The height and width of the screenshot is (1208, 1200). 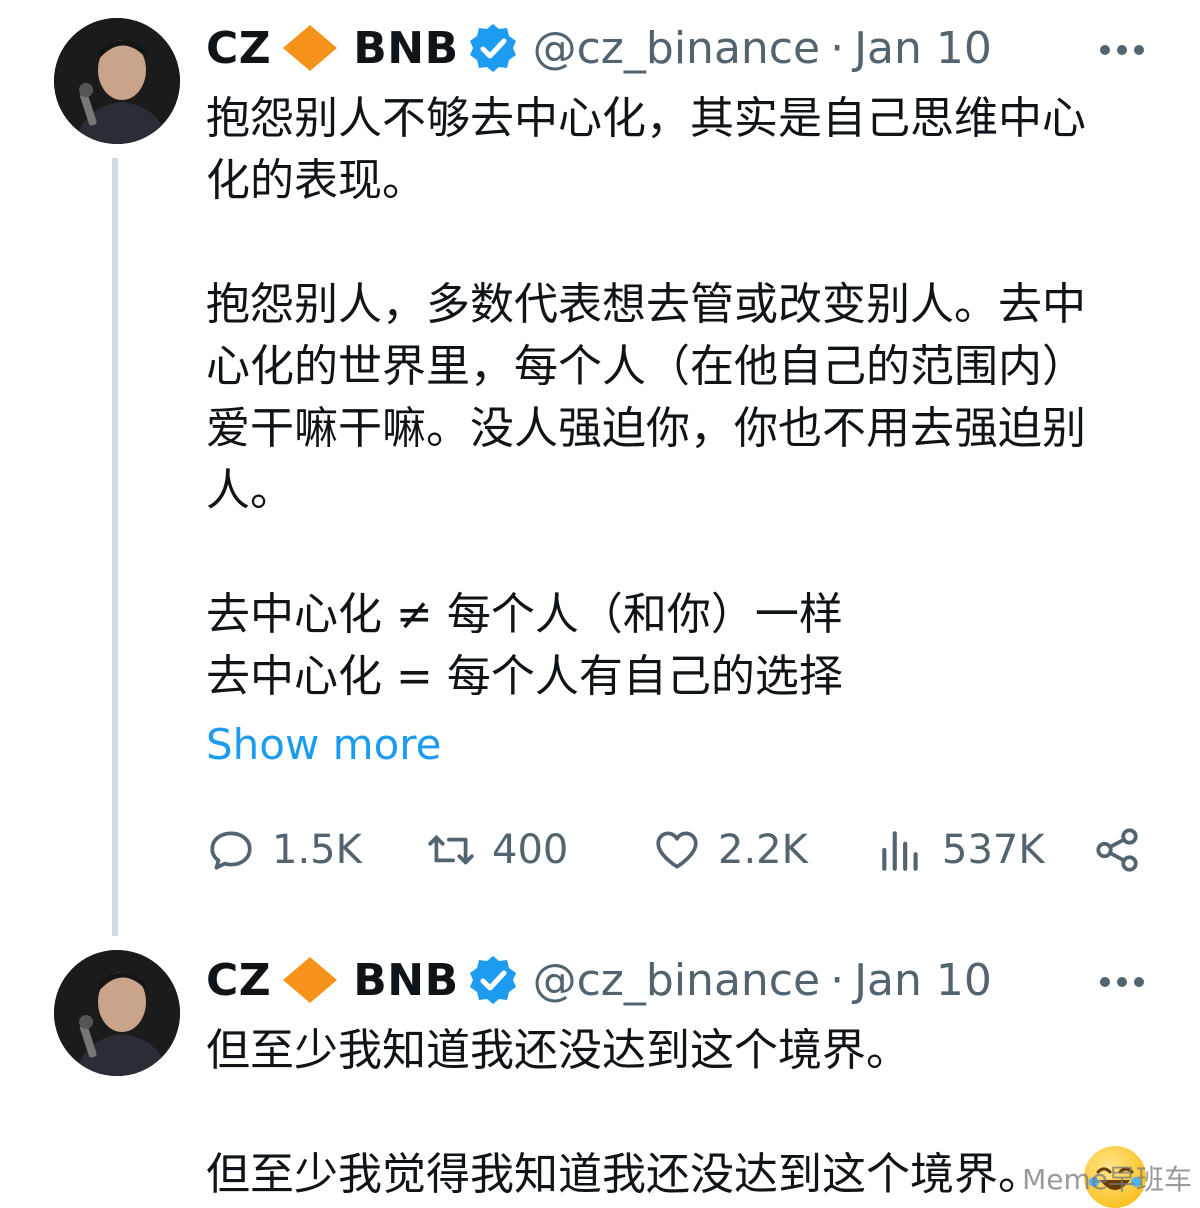 I want to click on share-button, so click(x=1125, y=850).